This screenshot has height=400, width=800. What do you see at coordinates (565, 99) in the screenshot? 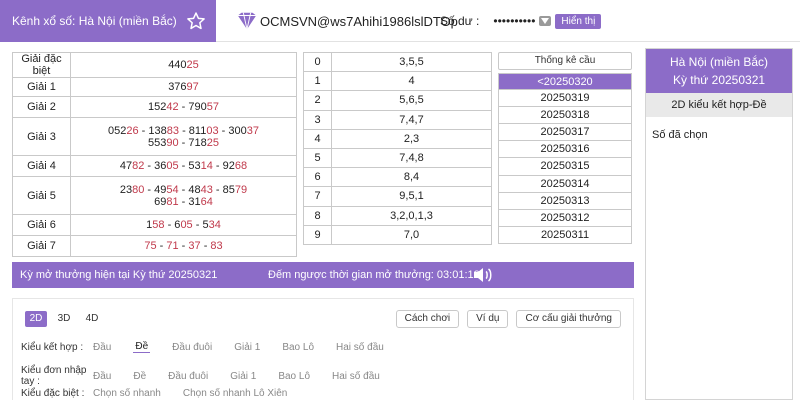
I see `period-date-item: 20250319` at bounding box center [565, 99].